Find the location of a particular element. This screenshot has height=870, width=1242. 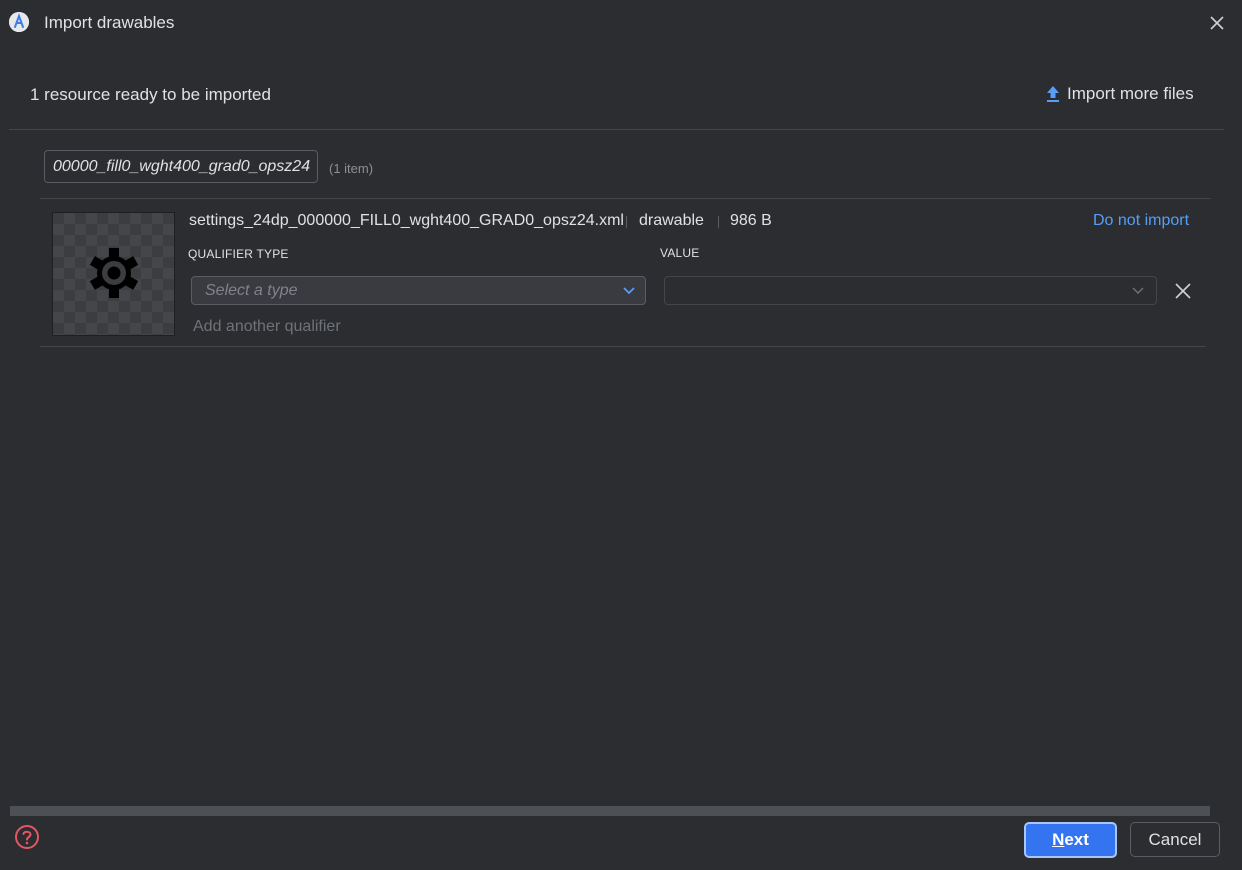

qualifier-value-select is located at coordinates (910, 290).